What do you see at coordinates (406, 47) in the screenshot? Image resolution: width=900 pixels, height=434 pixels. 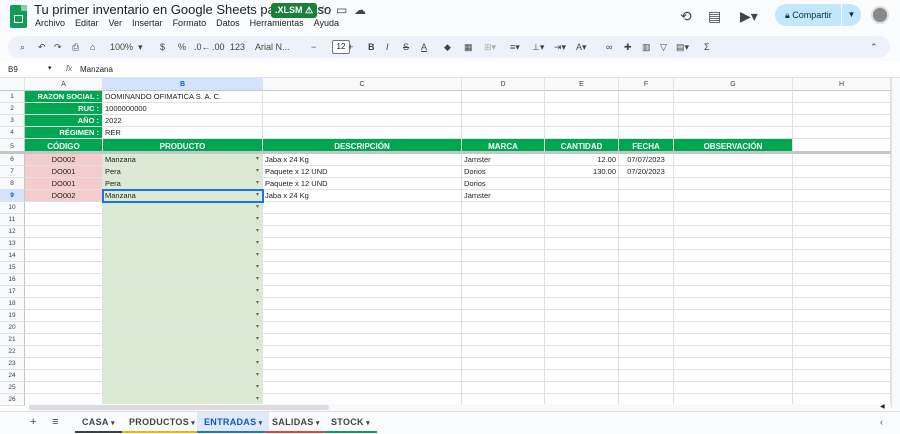 I see `strikethrough-icon: S` at bounding box center [406, 47].